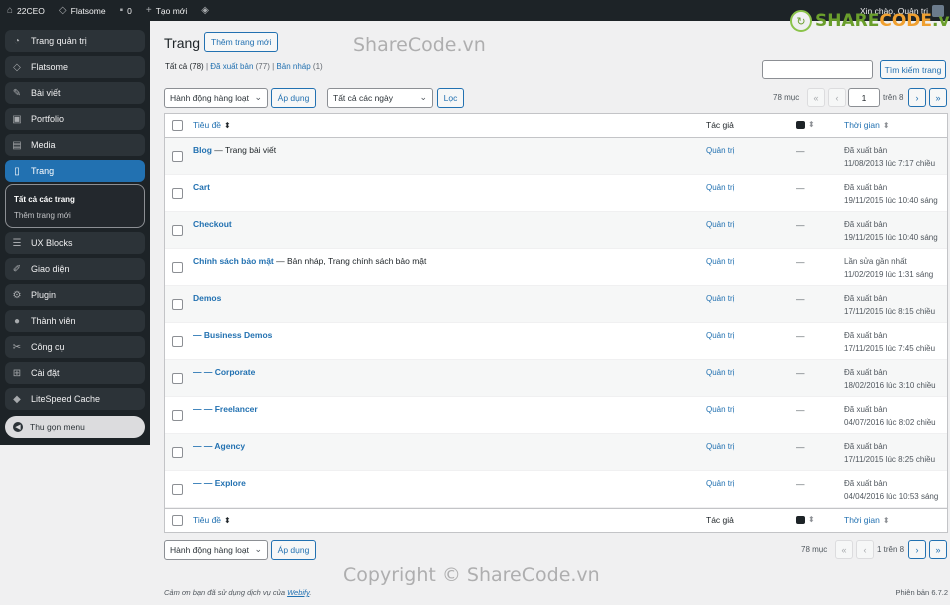 The image size is (950, 605). Describe the element at coordinates (75, 145) in the screenshot. I see `sidebar-item-media: ▤ Media` at that location.